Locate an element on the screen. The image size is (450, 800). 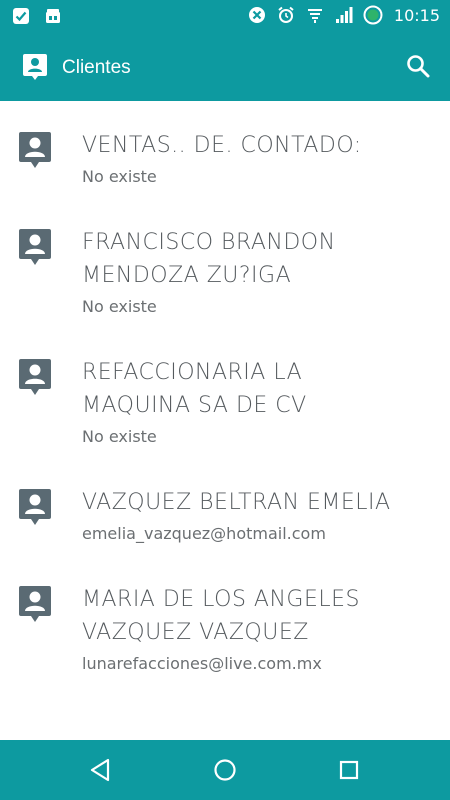
recent-square-icon is located at coordinates (349, 770).